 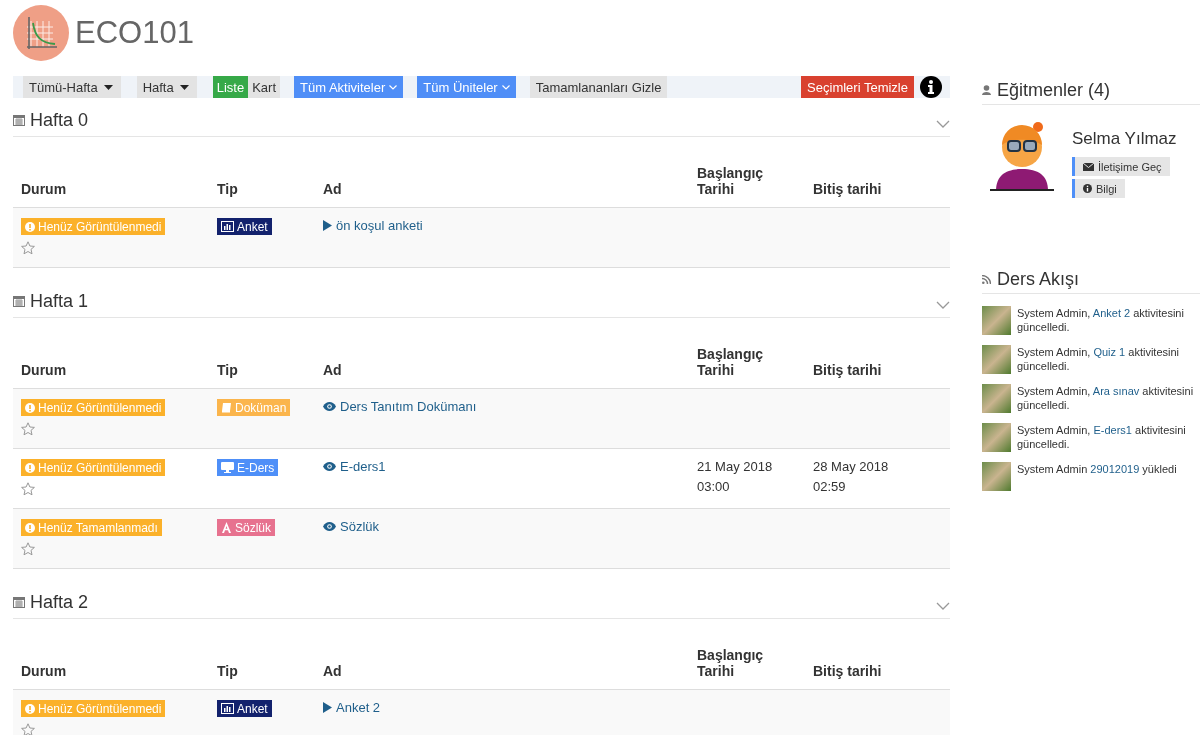 What do you see at coordinates (735, 477) in the screenshot?
I see `start-date: 21 May 2018 03:00` at bounding box center [735, 477].